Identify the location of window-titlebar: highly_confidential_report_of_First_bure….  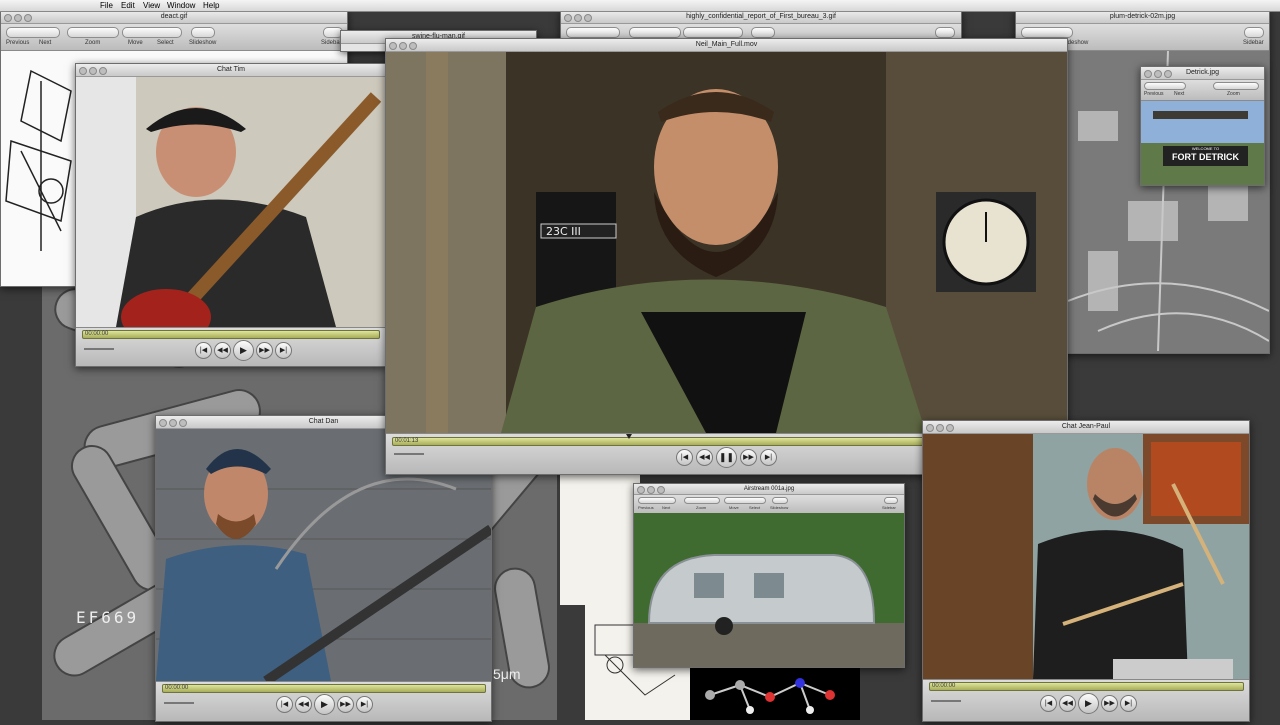
(761, 17).